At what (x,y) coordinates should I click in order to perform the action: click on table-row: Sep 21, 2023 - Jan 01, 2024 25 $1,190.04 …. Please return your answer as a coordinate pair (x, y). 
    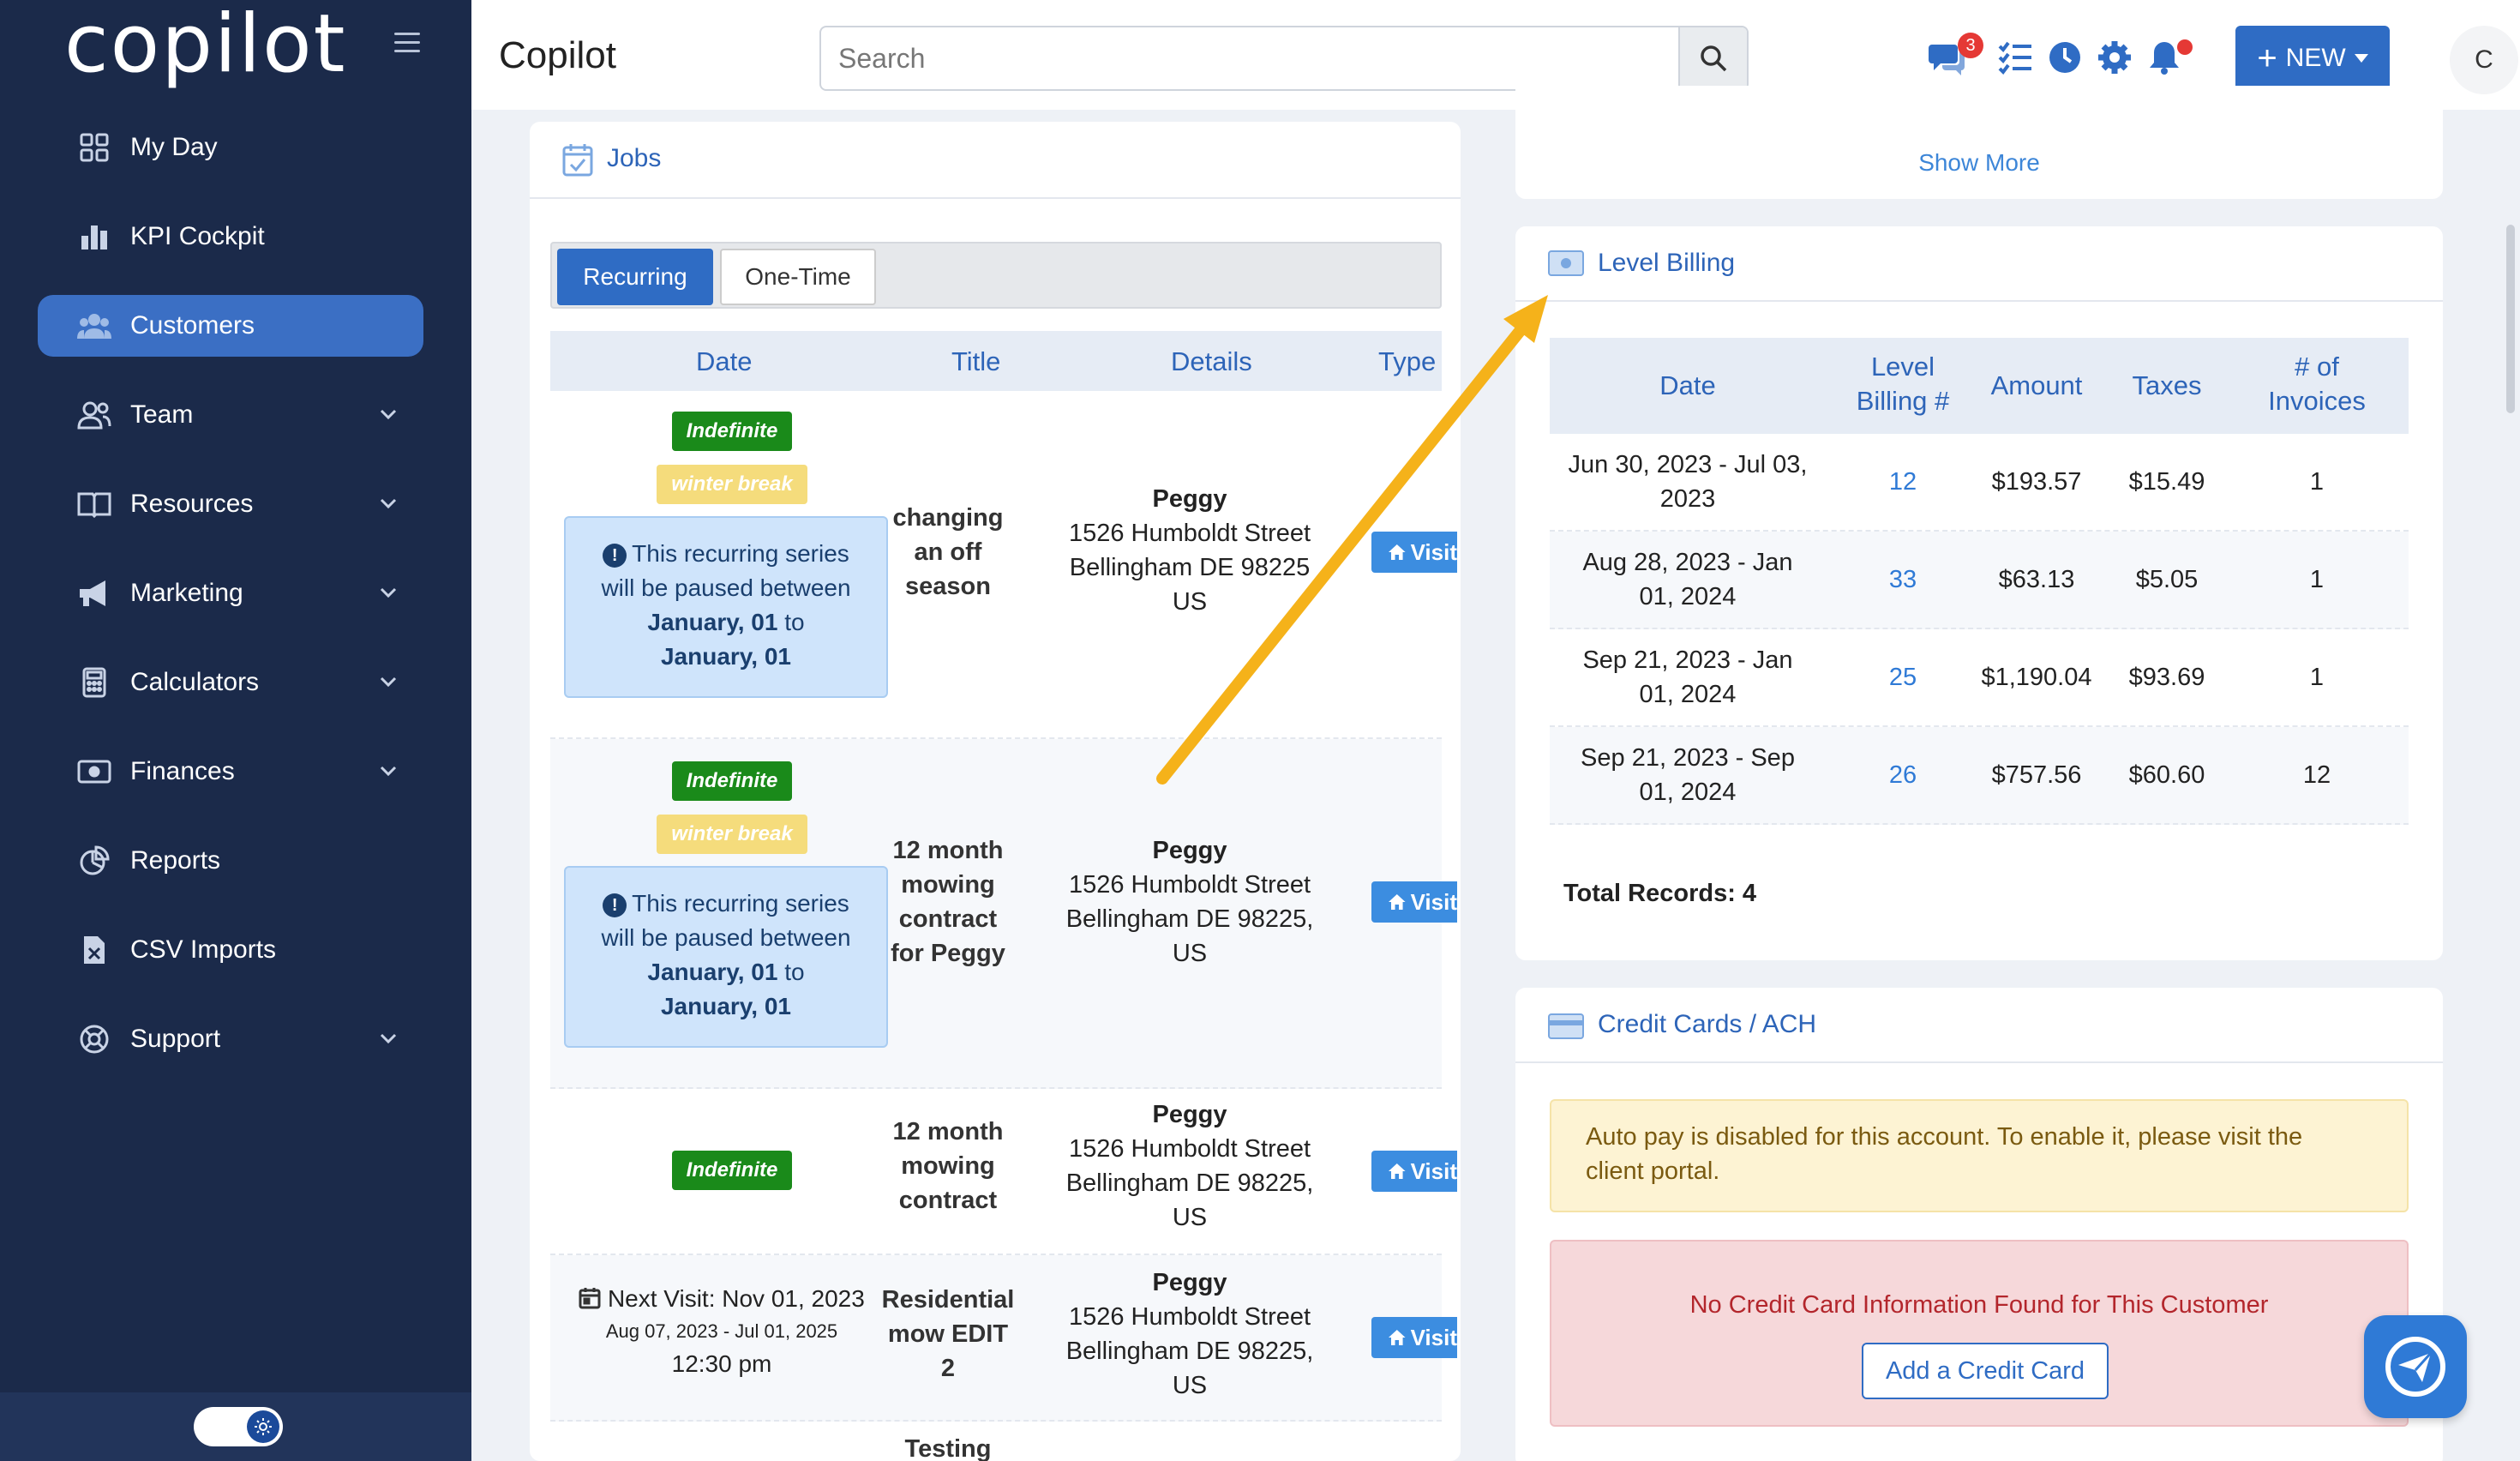
    Looking at the image, I should click on (1980, 678).